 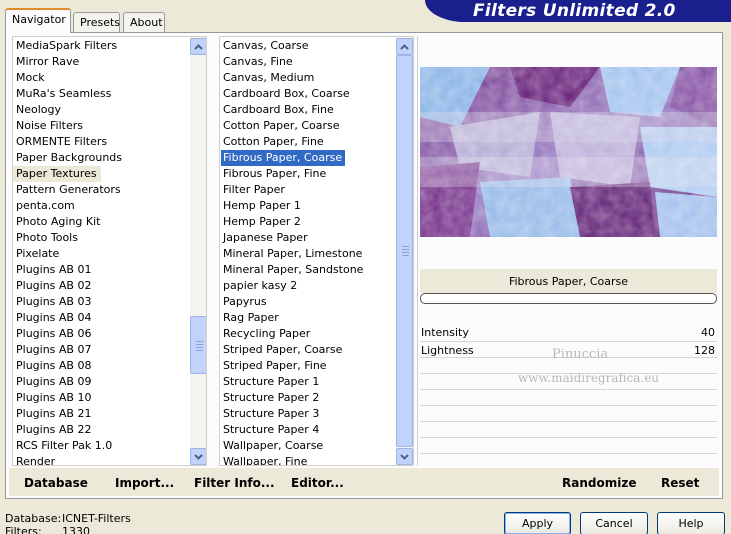 What do you see at coordinates (109, 142) in the screenshot?
I see `list-item: ORMENTE Filters` at bounding box center [109, 142].